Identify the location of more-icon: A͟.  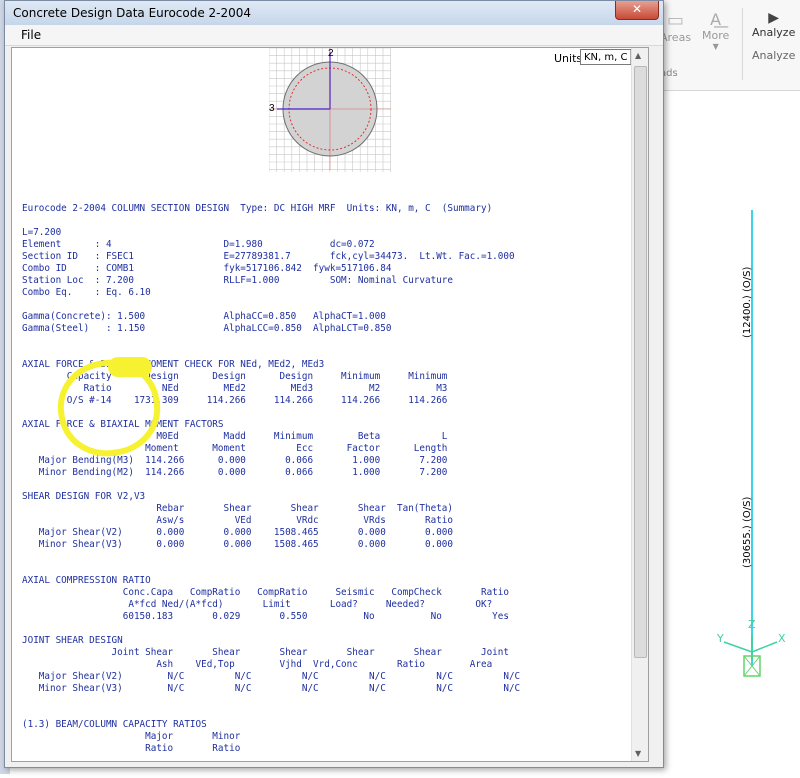
(716, 19).